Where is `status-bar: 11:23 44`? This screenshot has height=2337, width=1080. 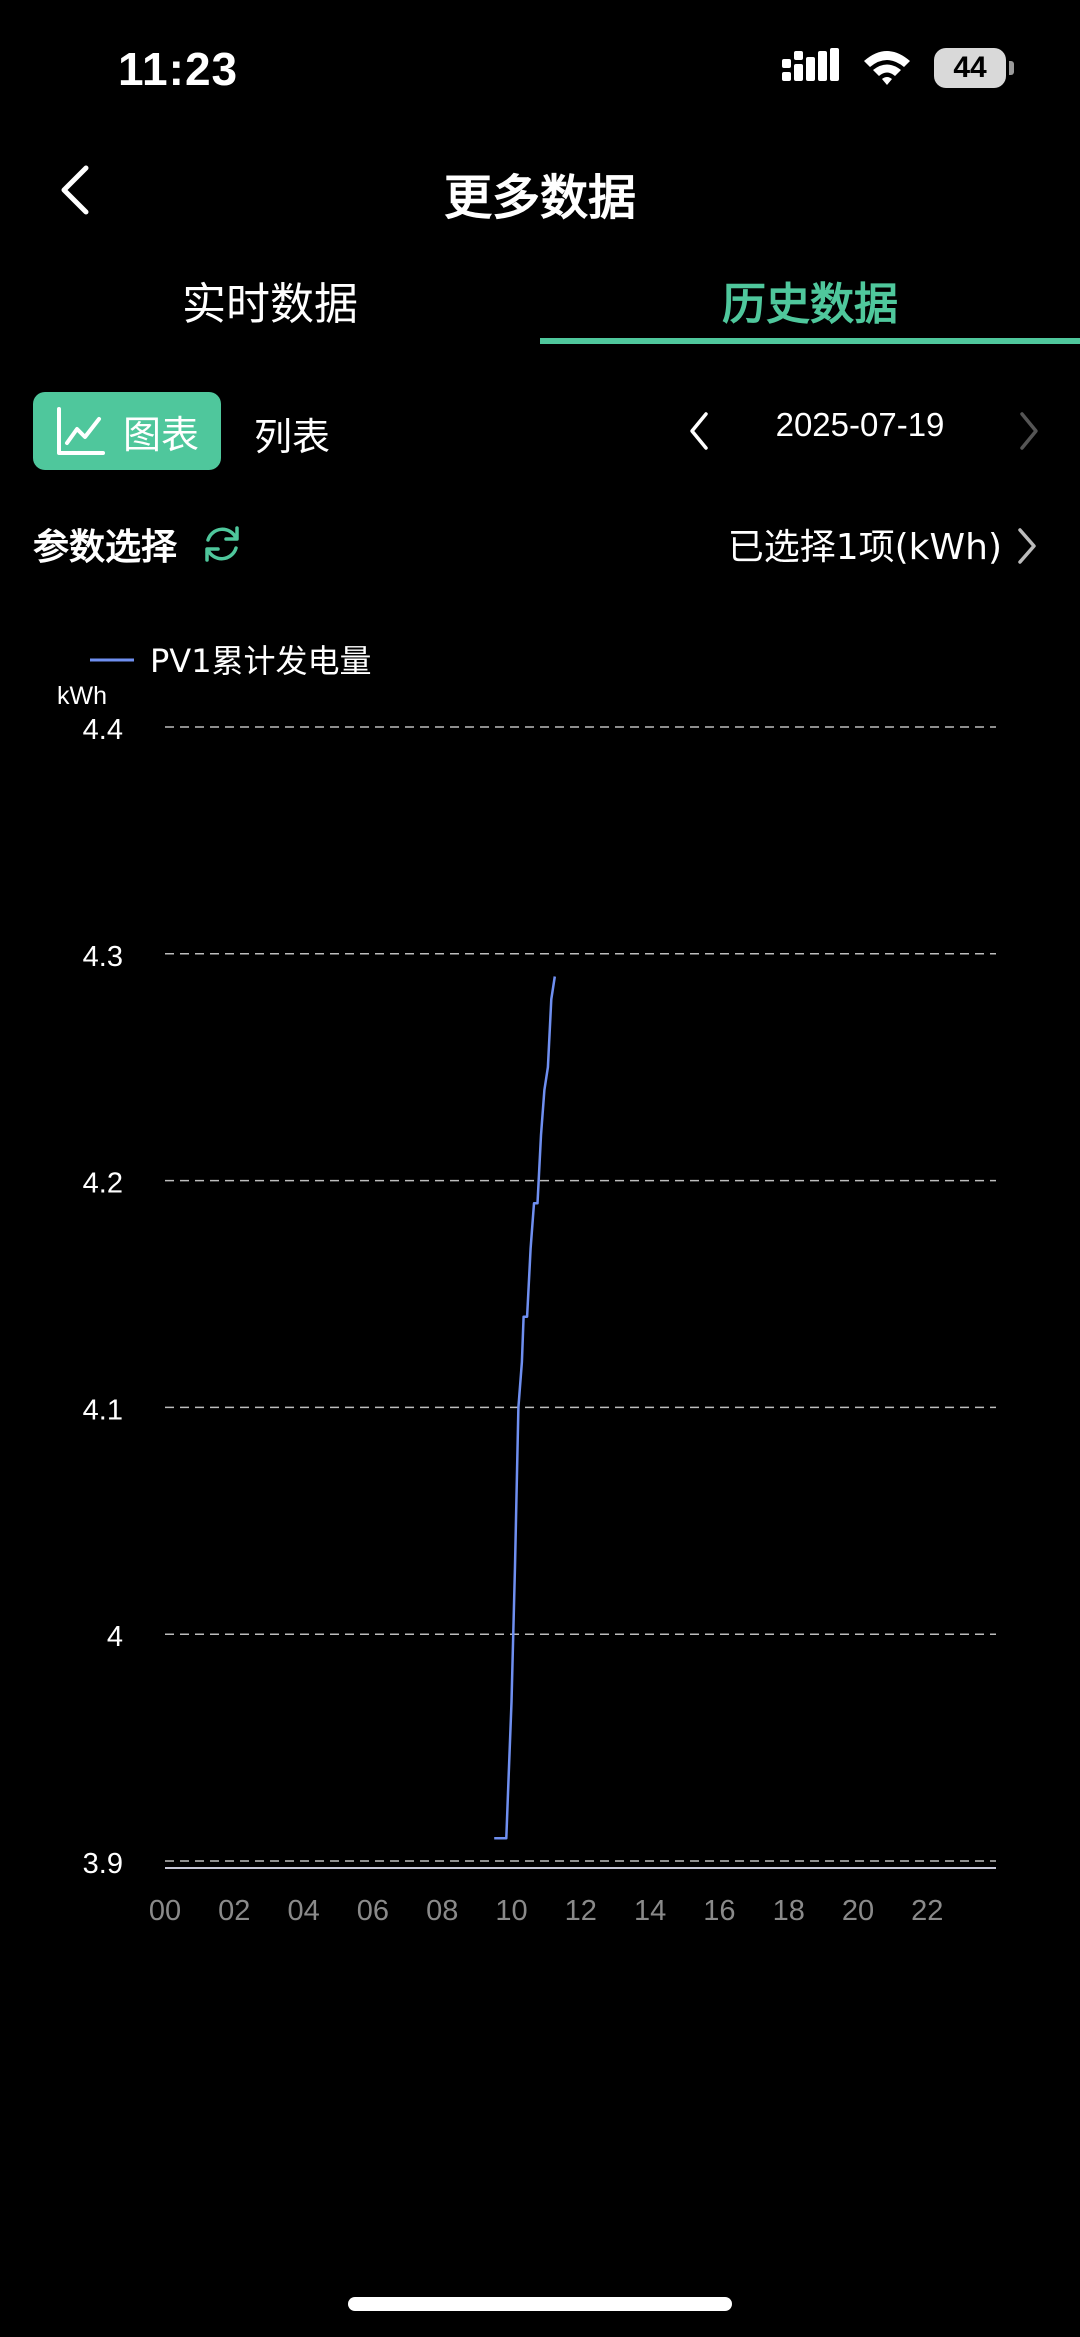
status-bar: 11:23 44 is located at coordinates (540, 70).